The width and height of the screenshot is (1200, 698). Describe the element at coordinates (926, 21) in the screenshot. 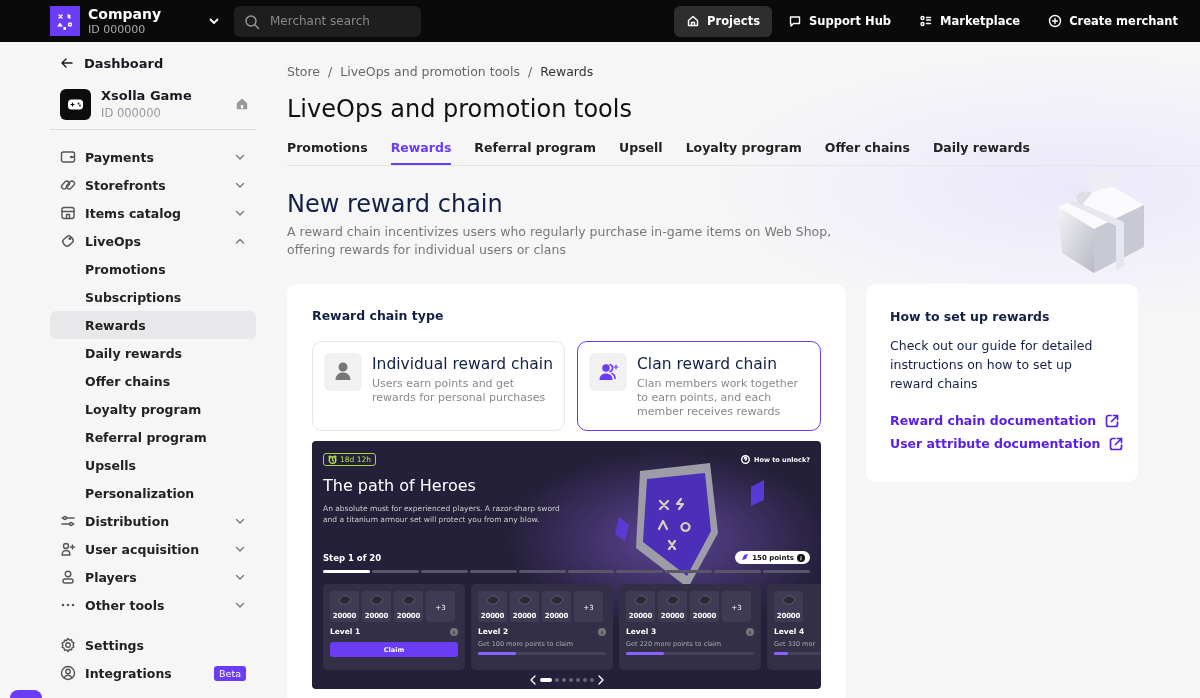

I see `list-icon` at that location.